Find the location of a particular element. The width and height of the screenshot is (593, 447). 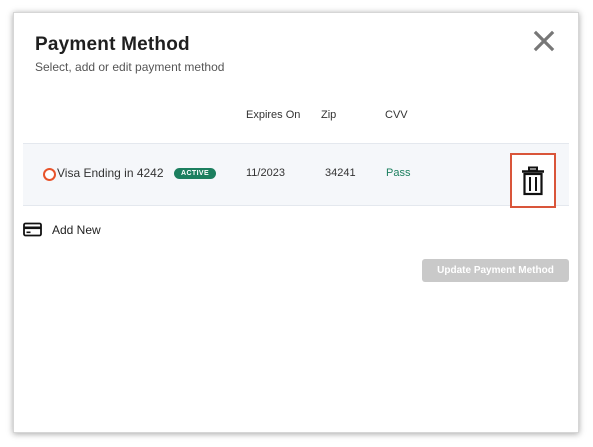

card-label: Visa Ending in 4242 is located at coordinates (110, 173).